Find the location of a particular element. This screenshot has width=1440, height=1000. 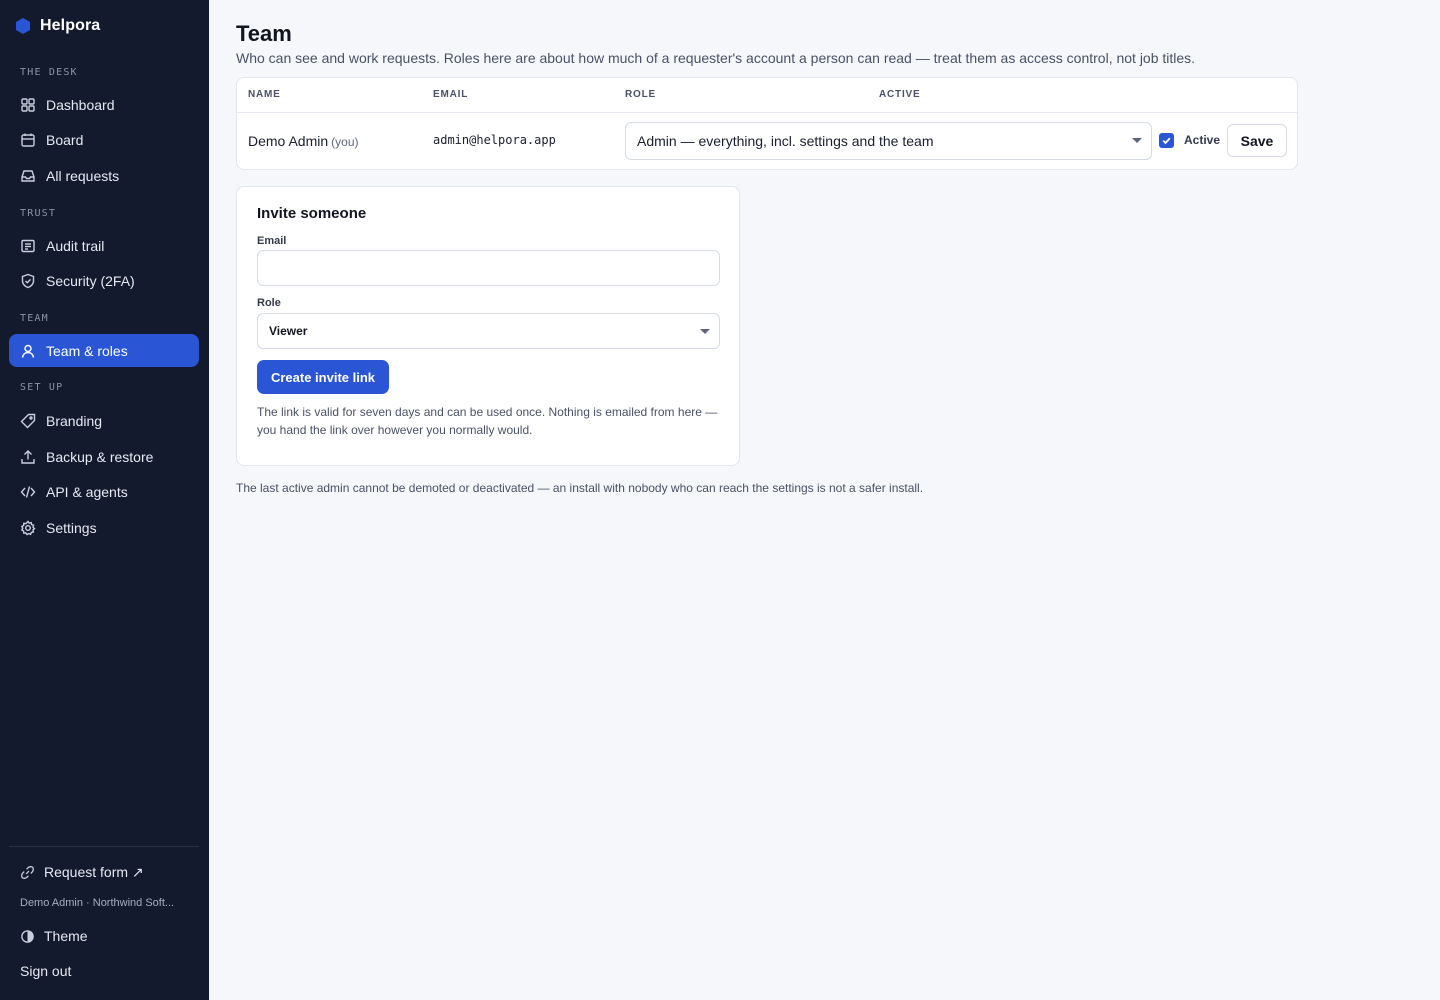

brand: Helpora is located at coordinates (58, 26).